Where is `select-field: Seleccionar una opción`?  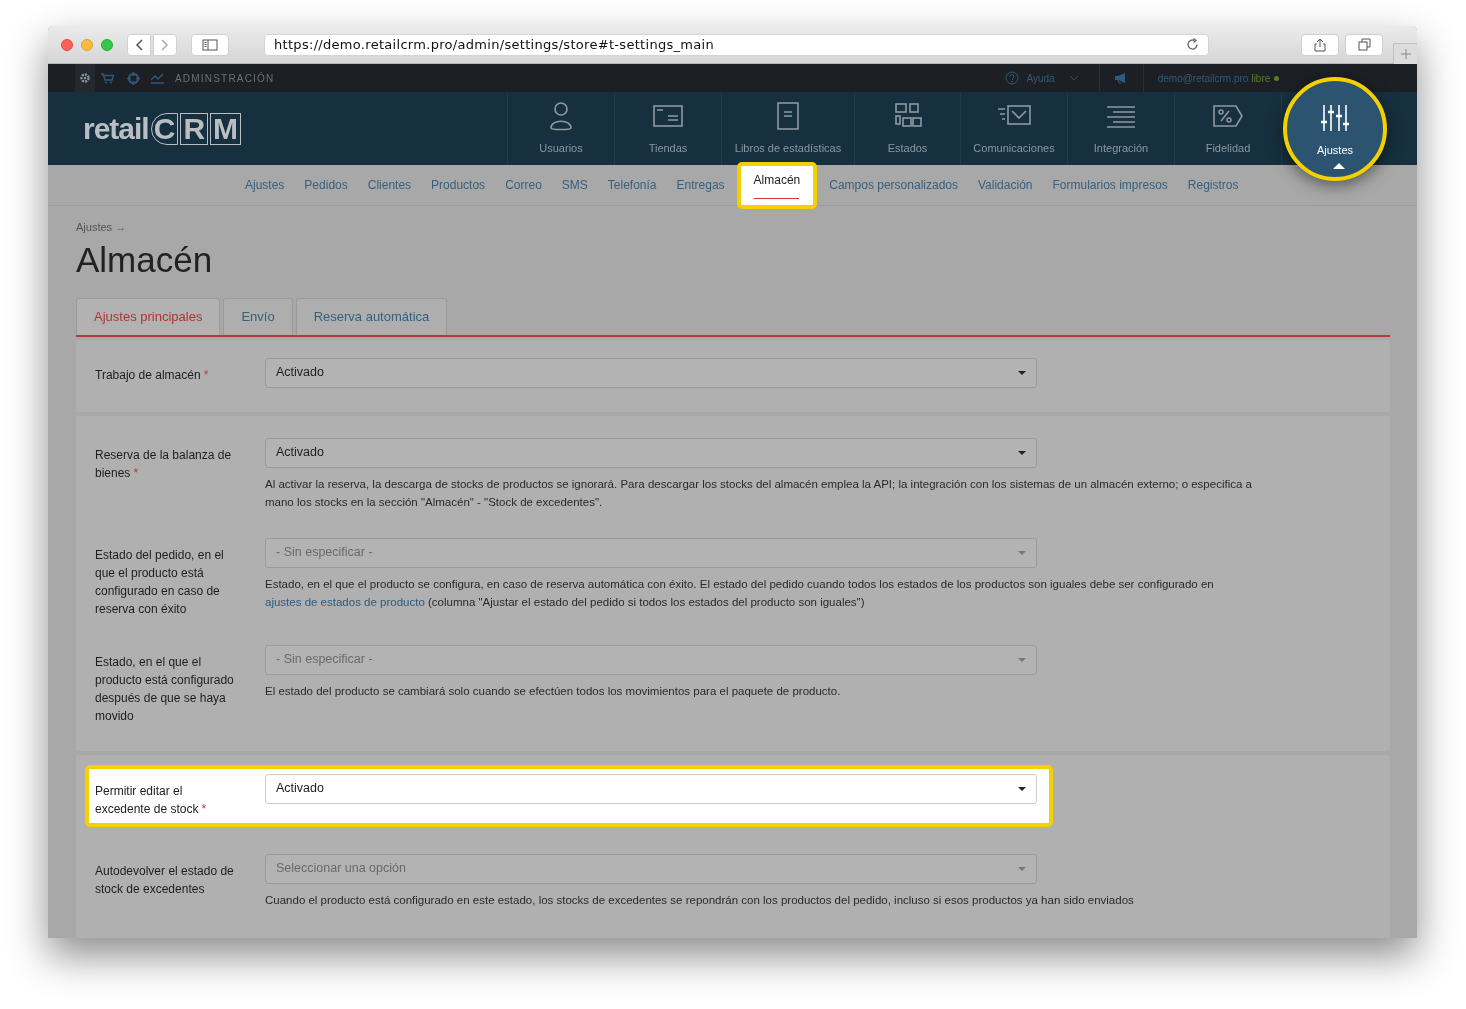 select-field: Seleccionar una opción is located at coordinates (651, 868).